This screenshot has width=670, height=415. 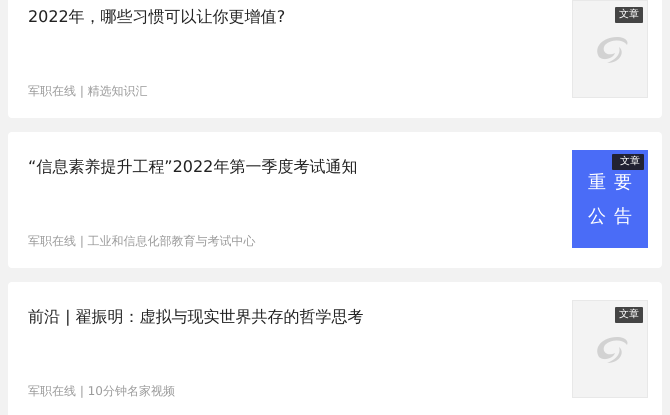 I want to click on article-title: 2022年，哪些习惯可以让你更增值?, so click(x=300, y=17).